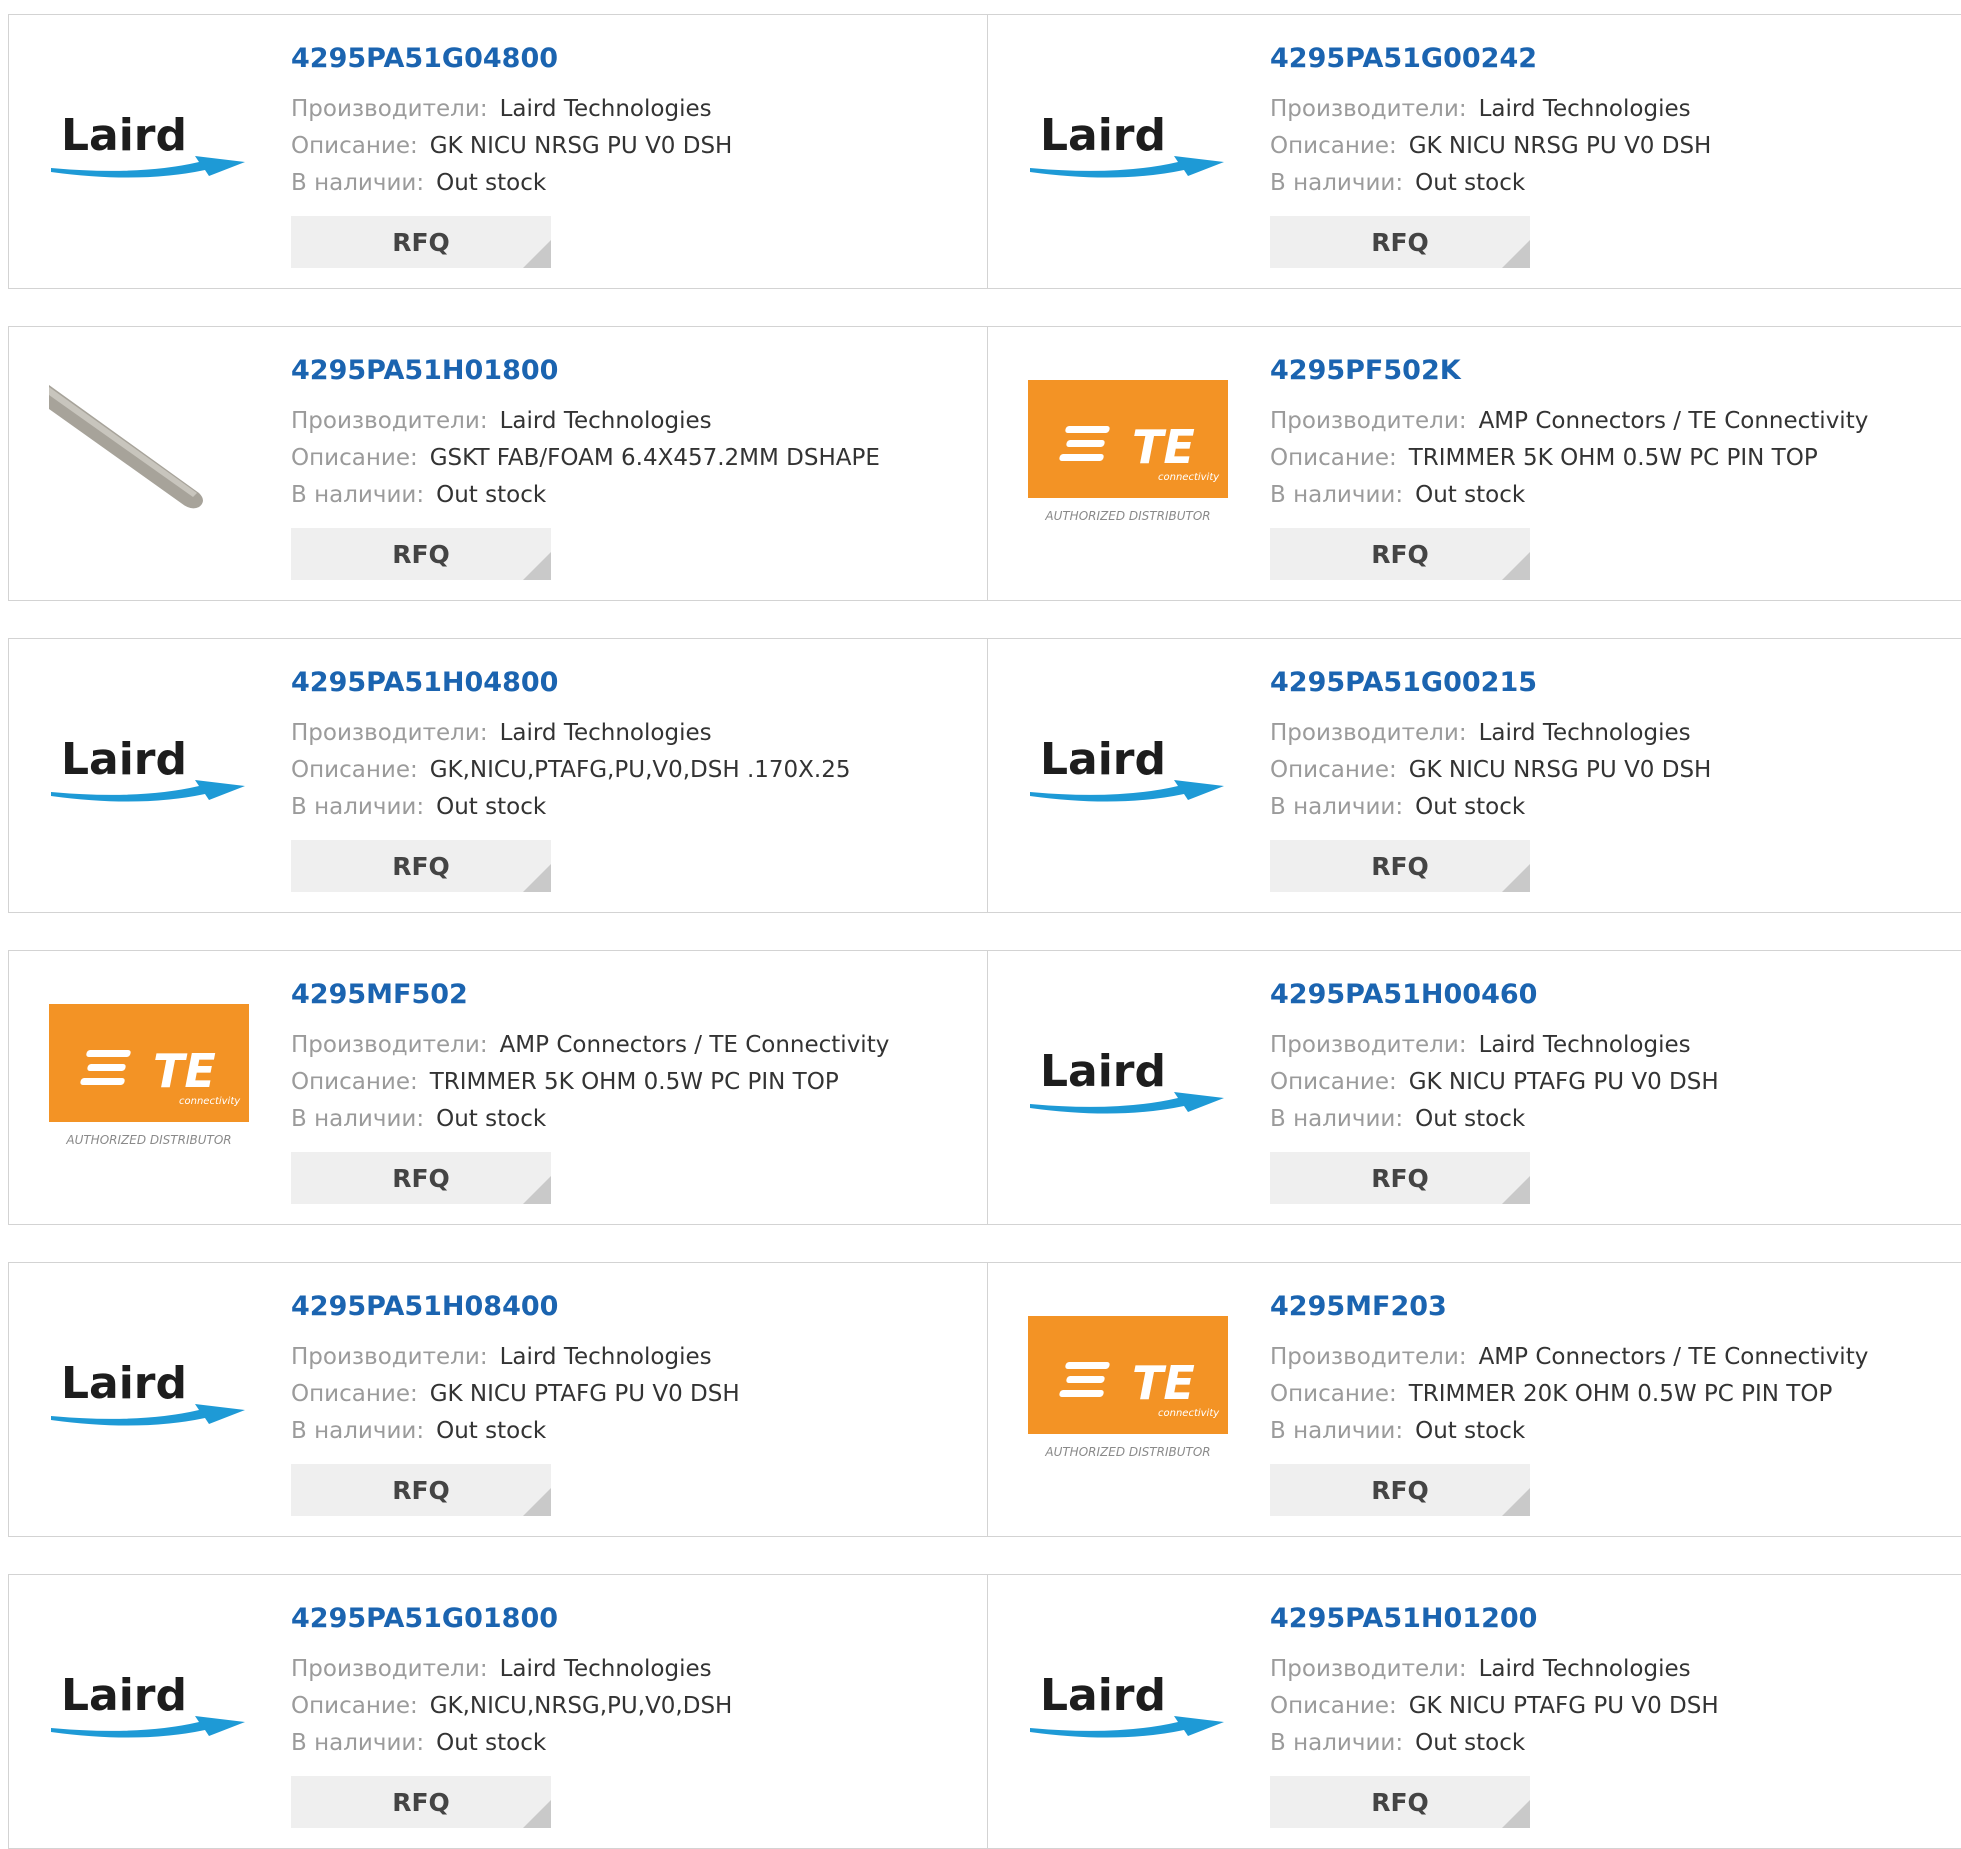 This screenshot has width=1961, height=1849. I want to click on part-number-link: 4295MF203, so click(1610, 1307).